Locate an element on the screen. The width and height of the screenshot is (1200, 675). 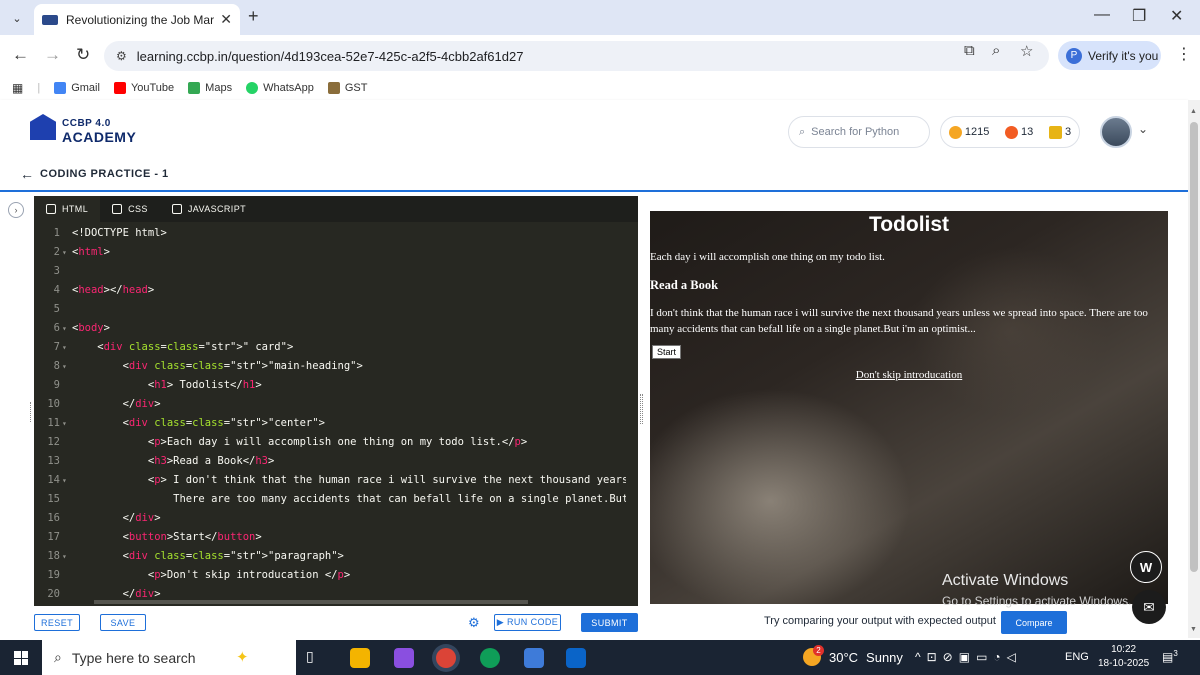
code-line: 19 <p>Don't skip introducation </p> is located at coordinates (334, 575).